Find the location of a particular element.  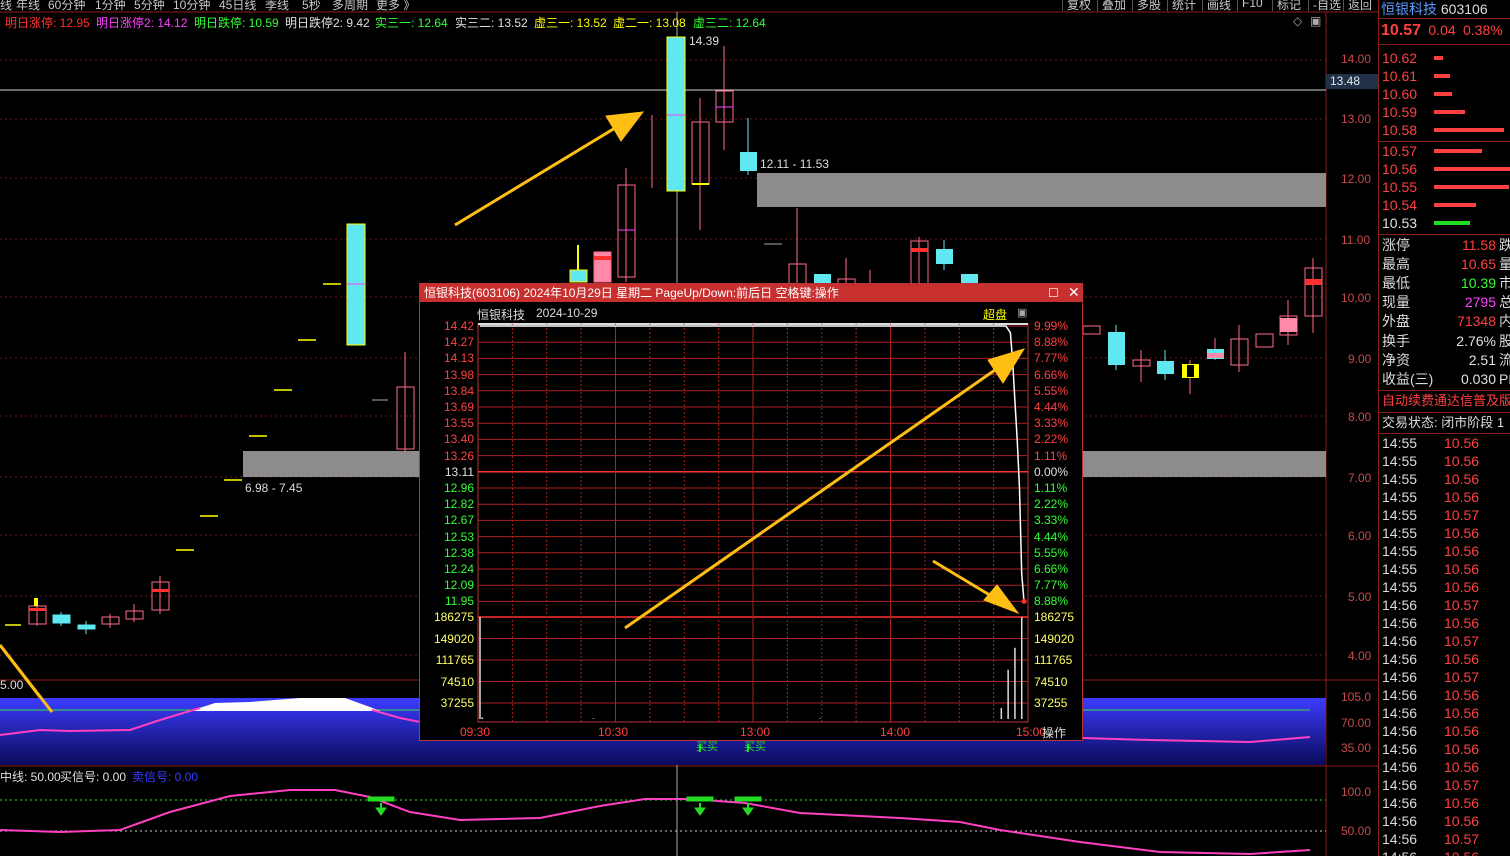

operate-button: 操作 is located at coordinates (1054, 732).